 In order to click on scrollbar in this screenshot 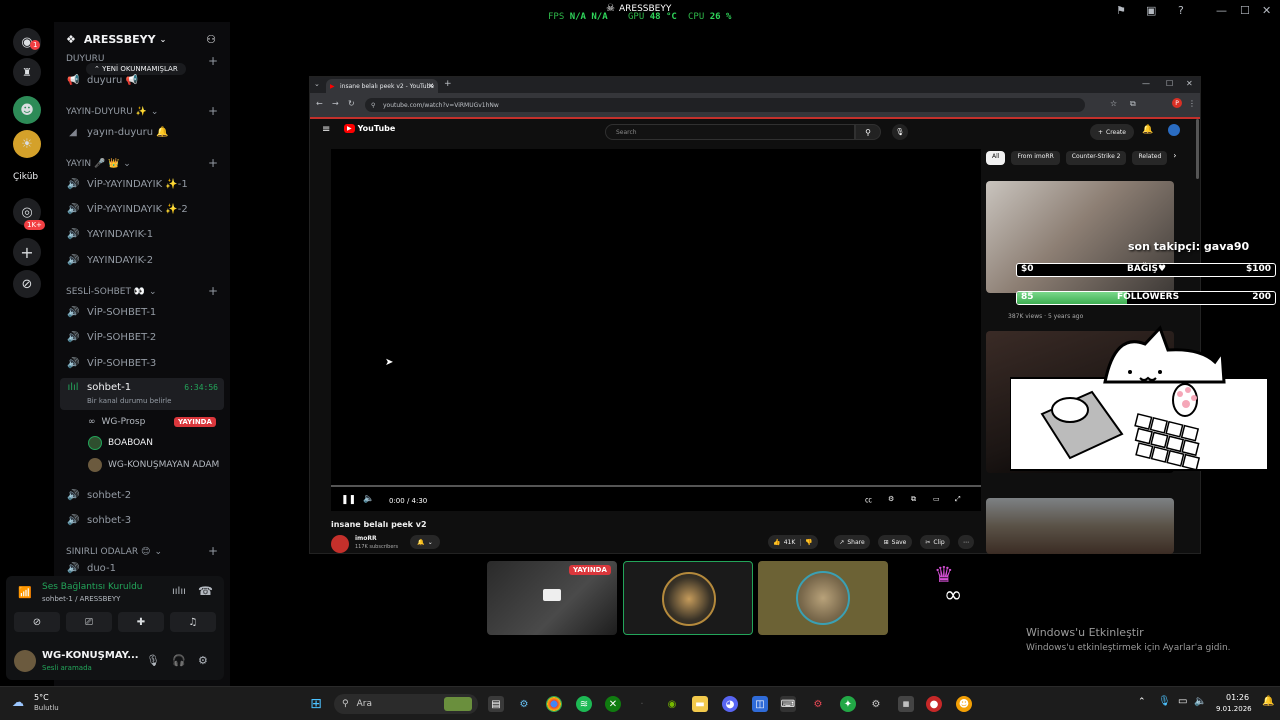, I will do `click(1197, 149)`.